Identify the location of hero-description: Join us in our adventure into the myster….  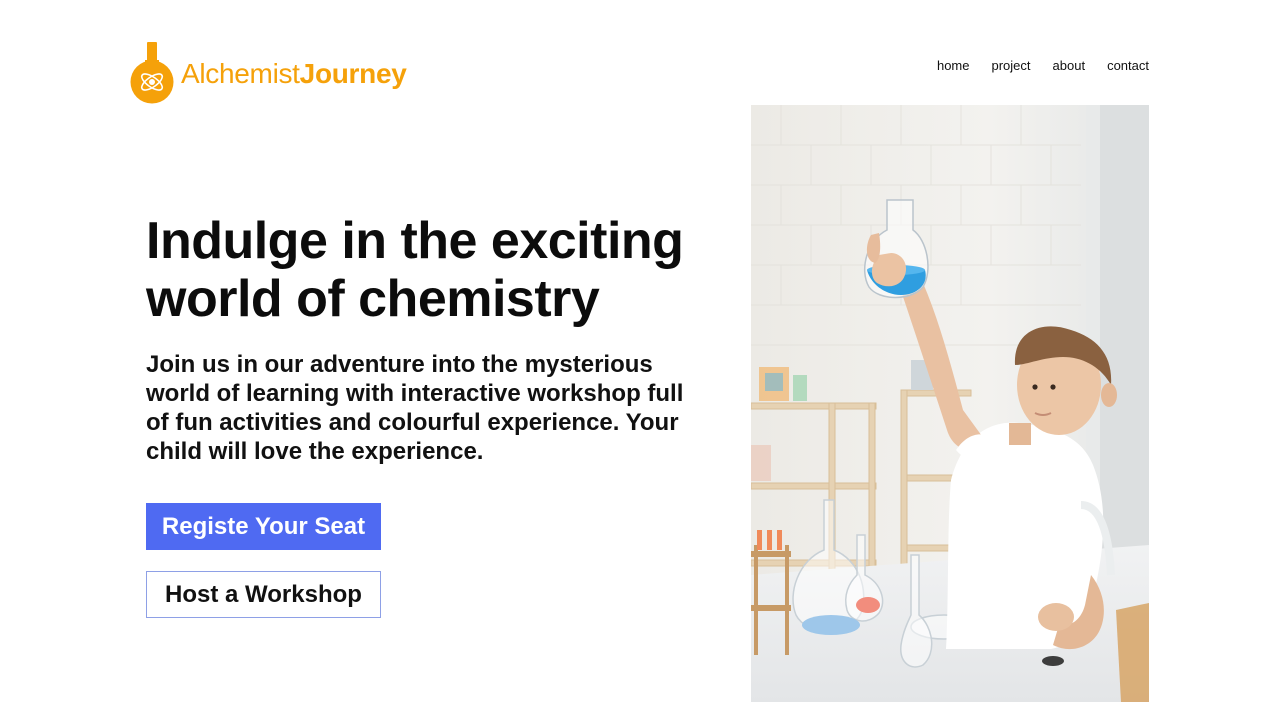
(415, 408).